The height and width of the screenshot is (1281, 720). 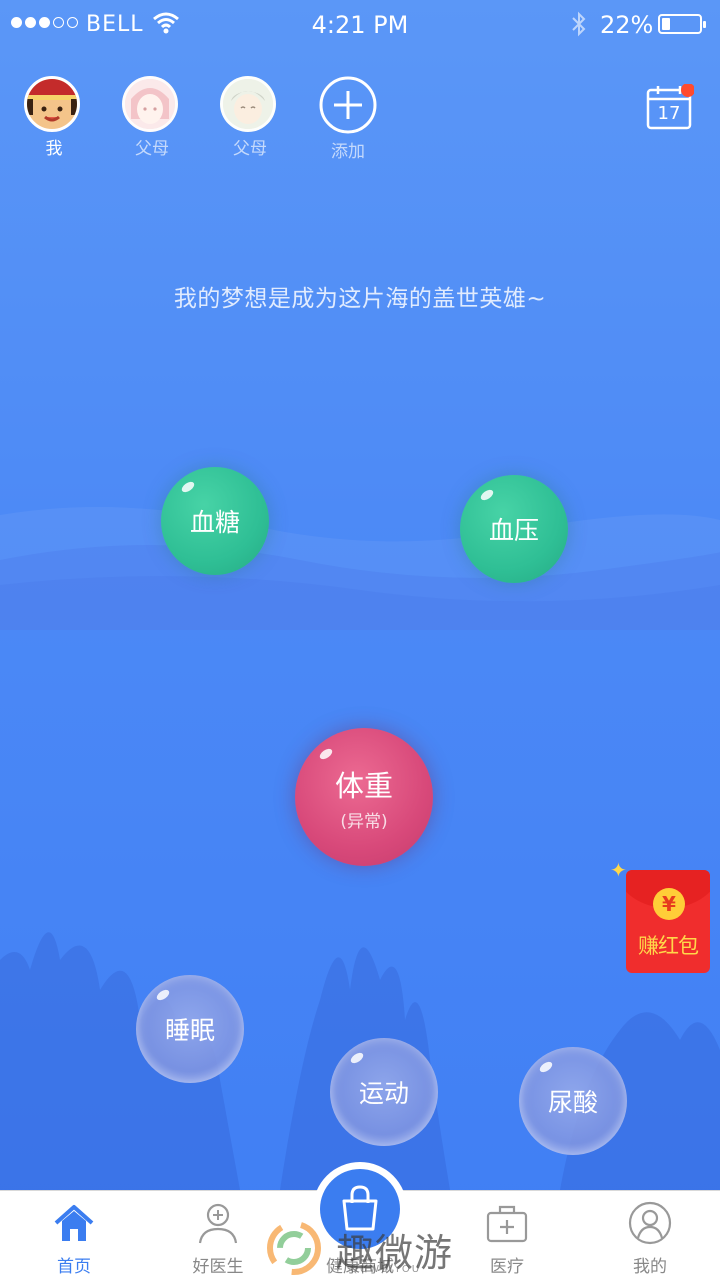 I want to click on calendar-day: 17, so click(x=669, y=113).